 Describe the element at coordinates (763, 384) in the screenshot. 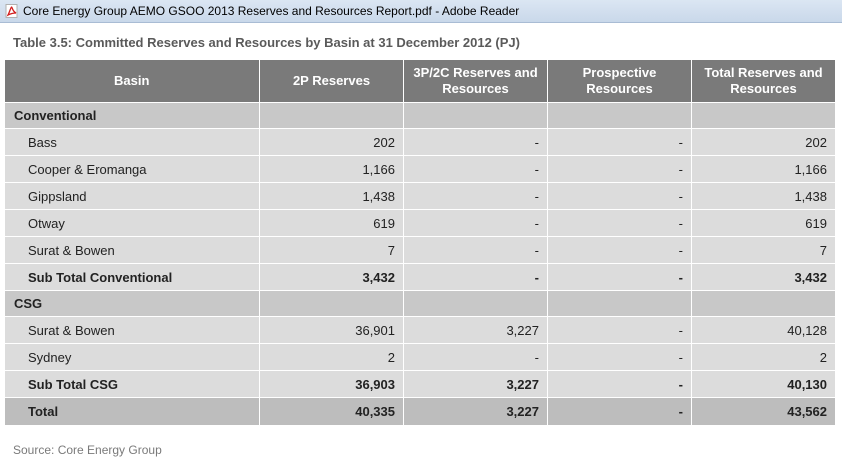

I see `cell-total: 40,130` at that location.